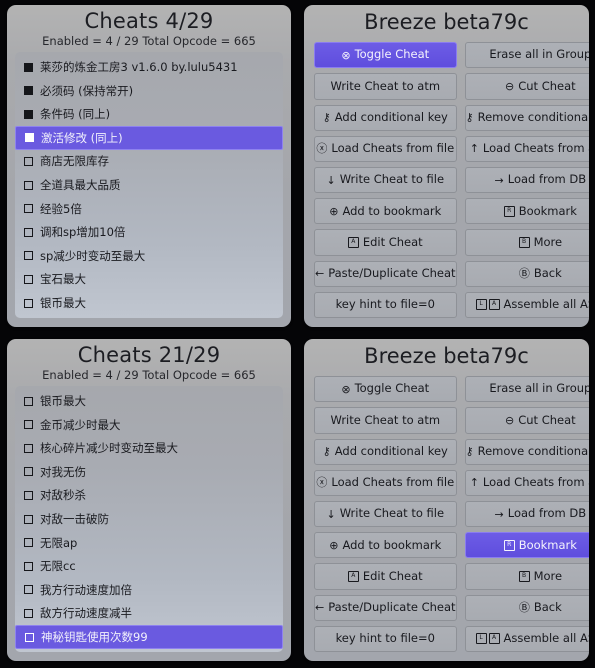 This screenshot has width=595, height=668. I want to click on cheat-row: 调和sp增加10倍, so click(149, 232).